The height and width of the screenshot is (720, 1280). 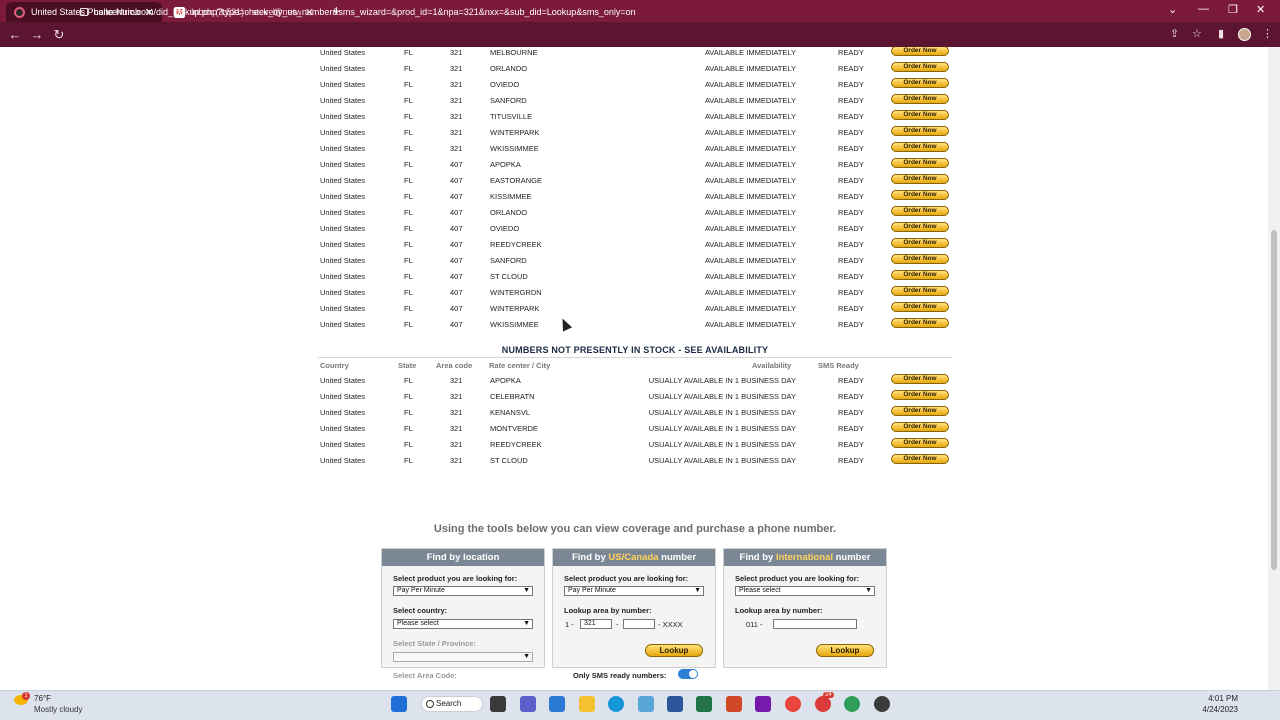 What do you see at coordinates (1172, 9) in the screenshot?
I see `tab-search-chevron-icon: ⌄` at bounding box center [1172, 9].